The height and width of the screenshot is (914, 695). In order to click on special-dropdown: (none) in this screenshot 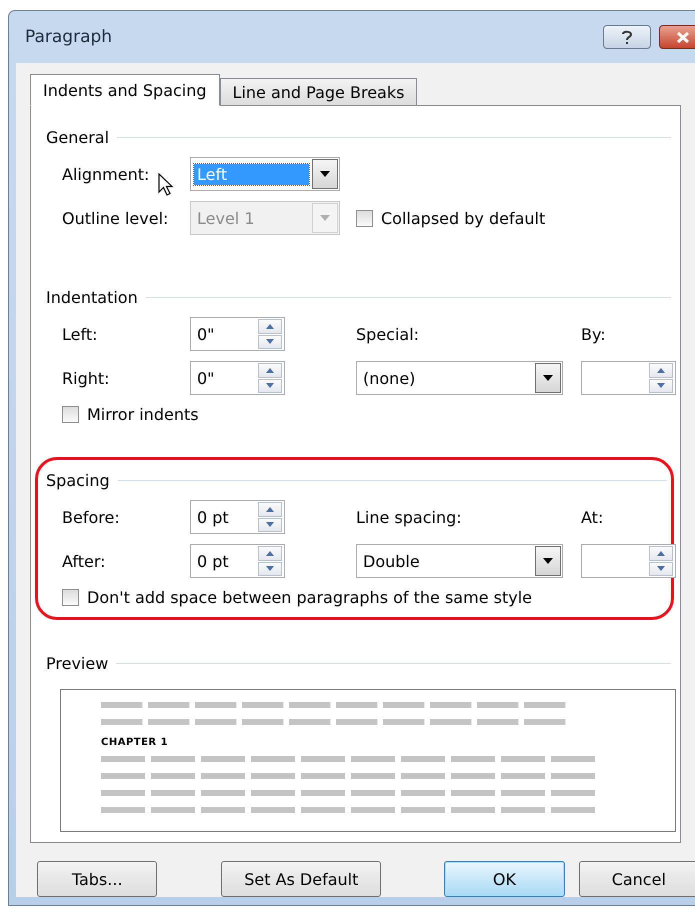, I will do `click(459, 378)`.